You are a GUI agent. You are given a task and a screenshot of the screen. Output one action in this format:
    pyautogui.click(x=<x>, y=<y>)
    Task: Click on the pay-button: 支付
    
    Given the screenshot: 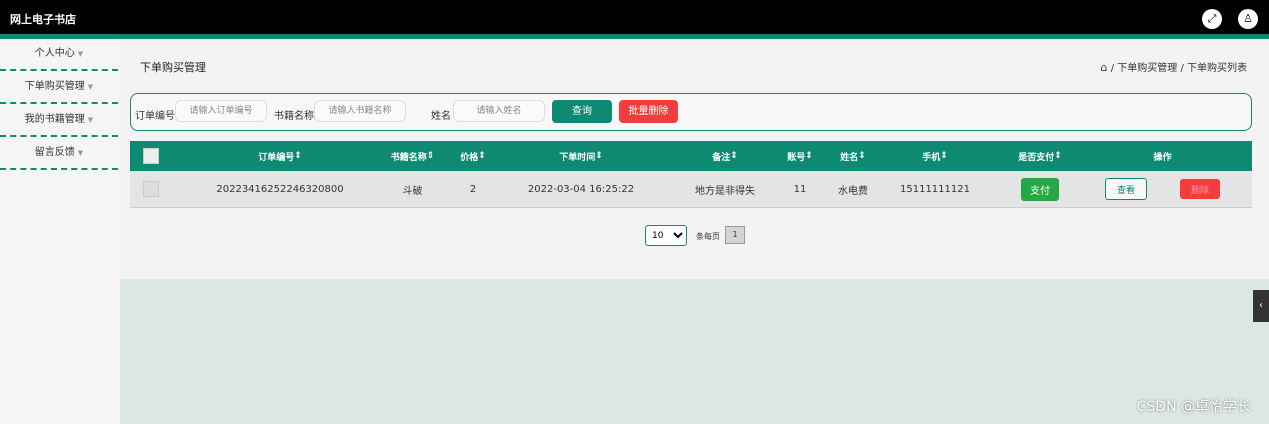 What is the action you would take?
    pyautogui.click(x=1040, y=189)
    